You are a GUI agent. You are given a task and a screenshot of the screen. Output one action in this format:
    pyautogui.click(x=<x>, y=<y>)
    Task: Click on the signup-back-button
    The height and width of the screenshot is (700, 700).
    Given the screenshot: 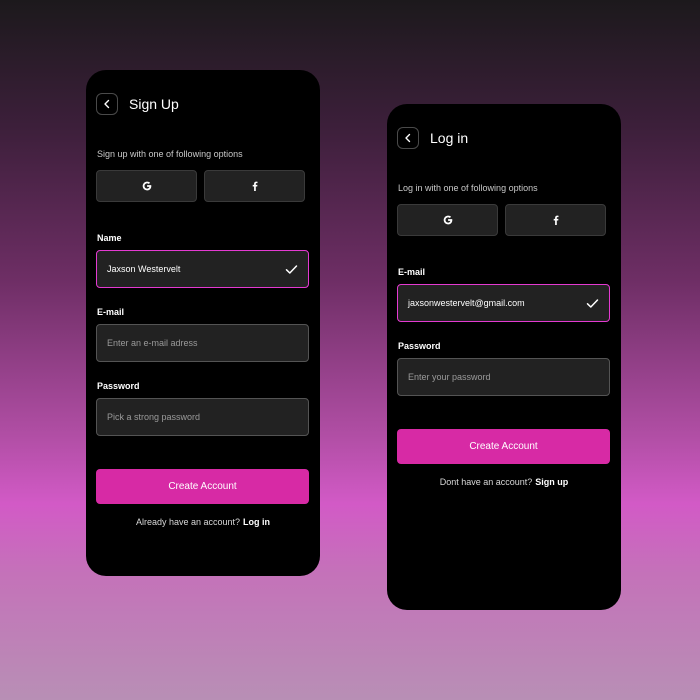 What is the action you would take?
    pyautogui.click(x=107, y=104)
    